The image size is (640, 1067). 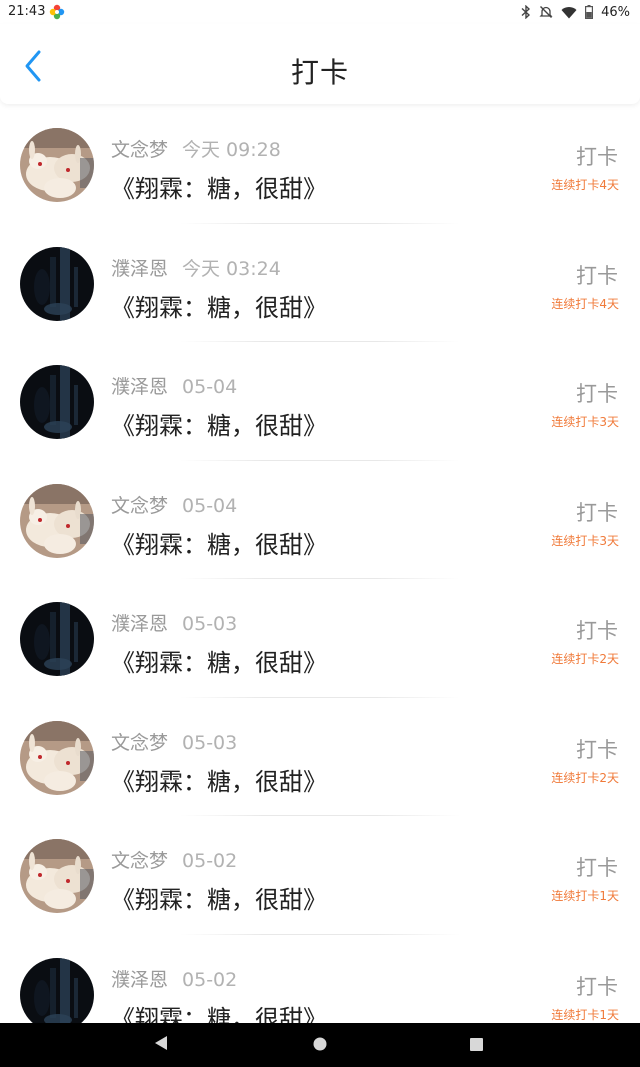 I want to click on bluetooth-icon, so click(x=526, y=12).